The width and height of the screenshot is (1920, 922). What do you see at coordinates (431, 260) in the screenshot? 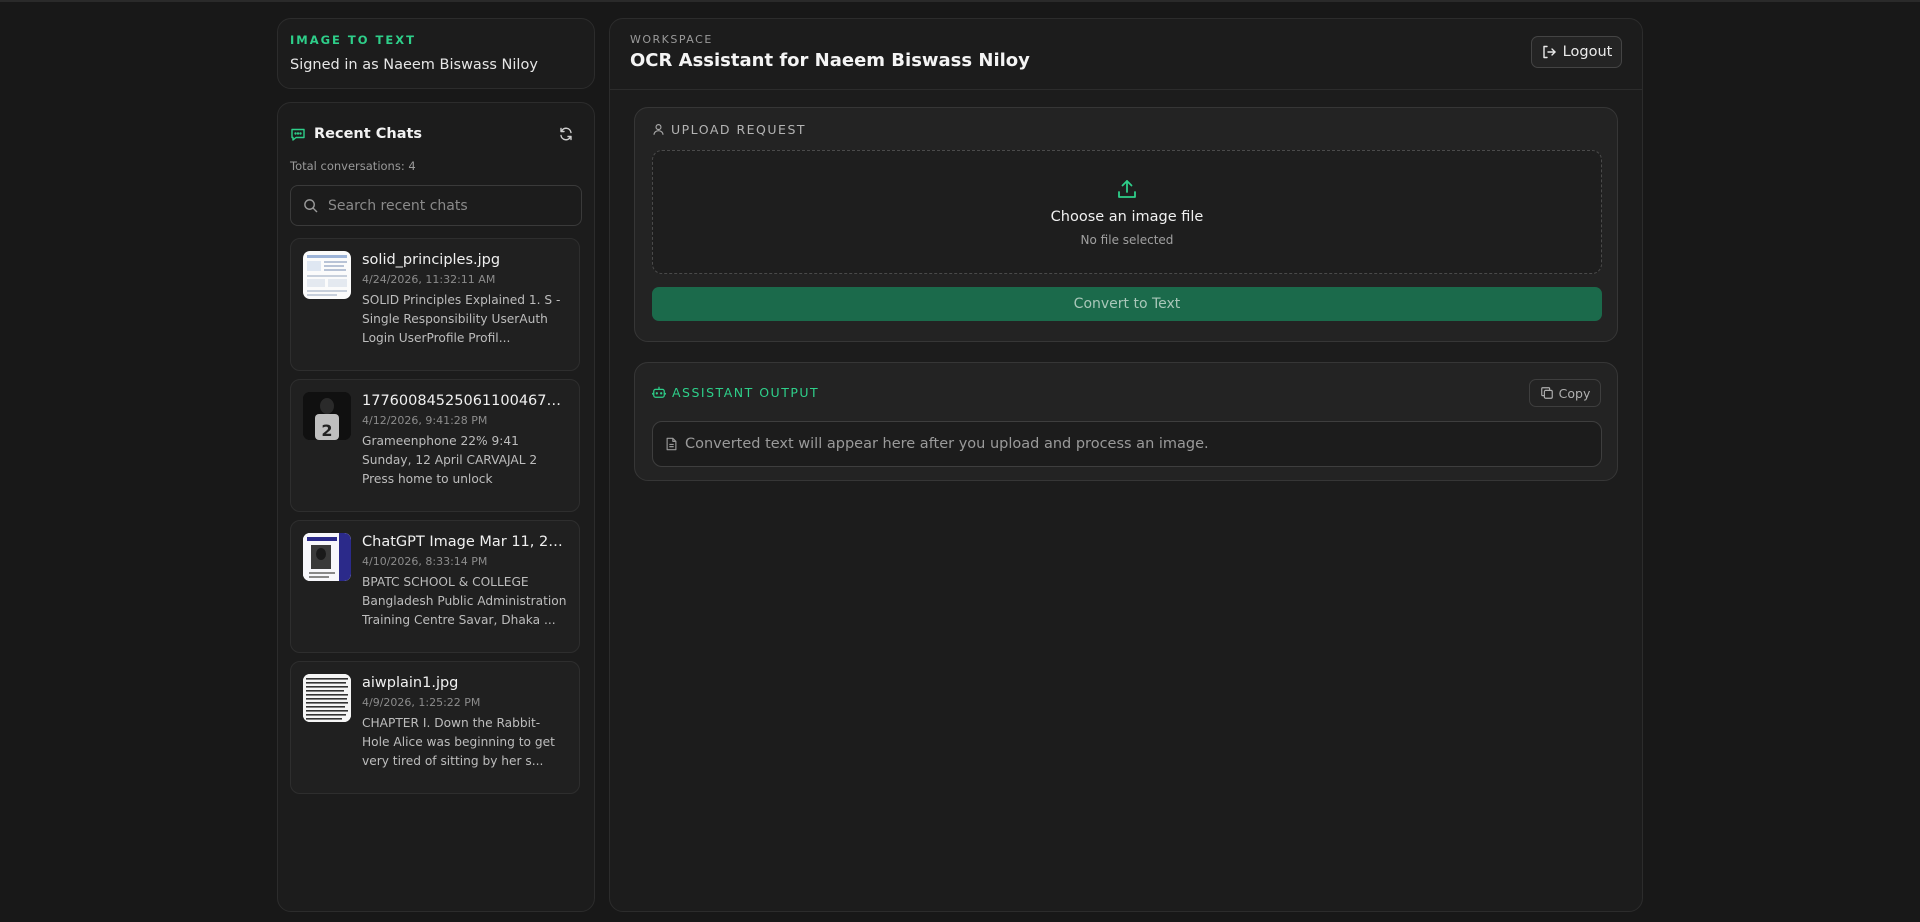
I see `chat-title: solid_principles.jpg` at bounding box center [431, 260].